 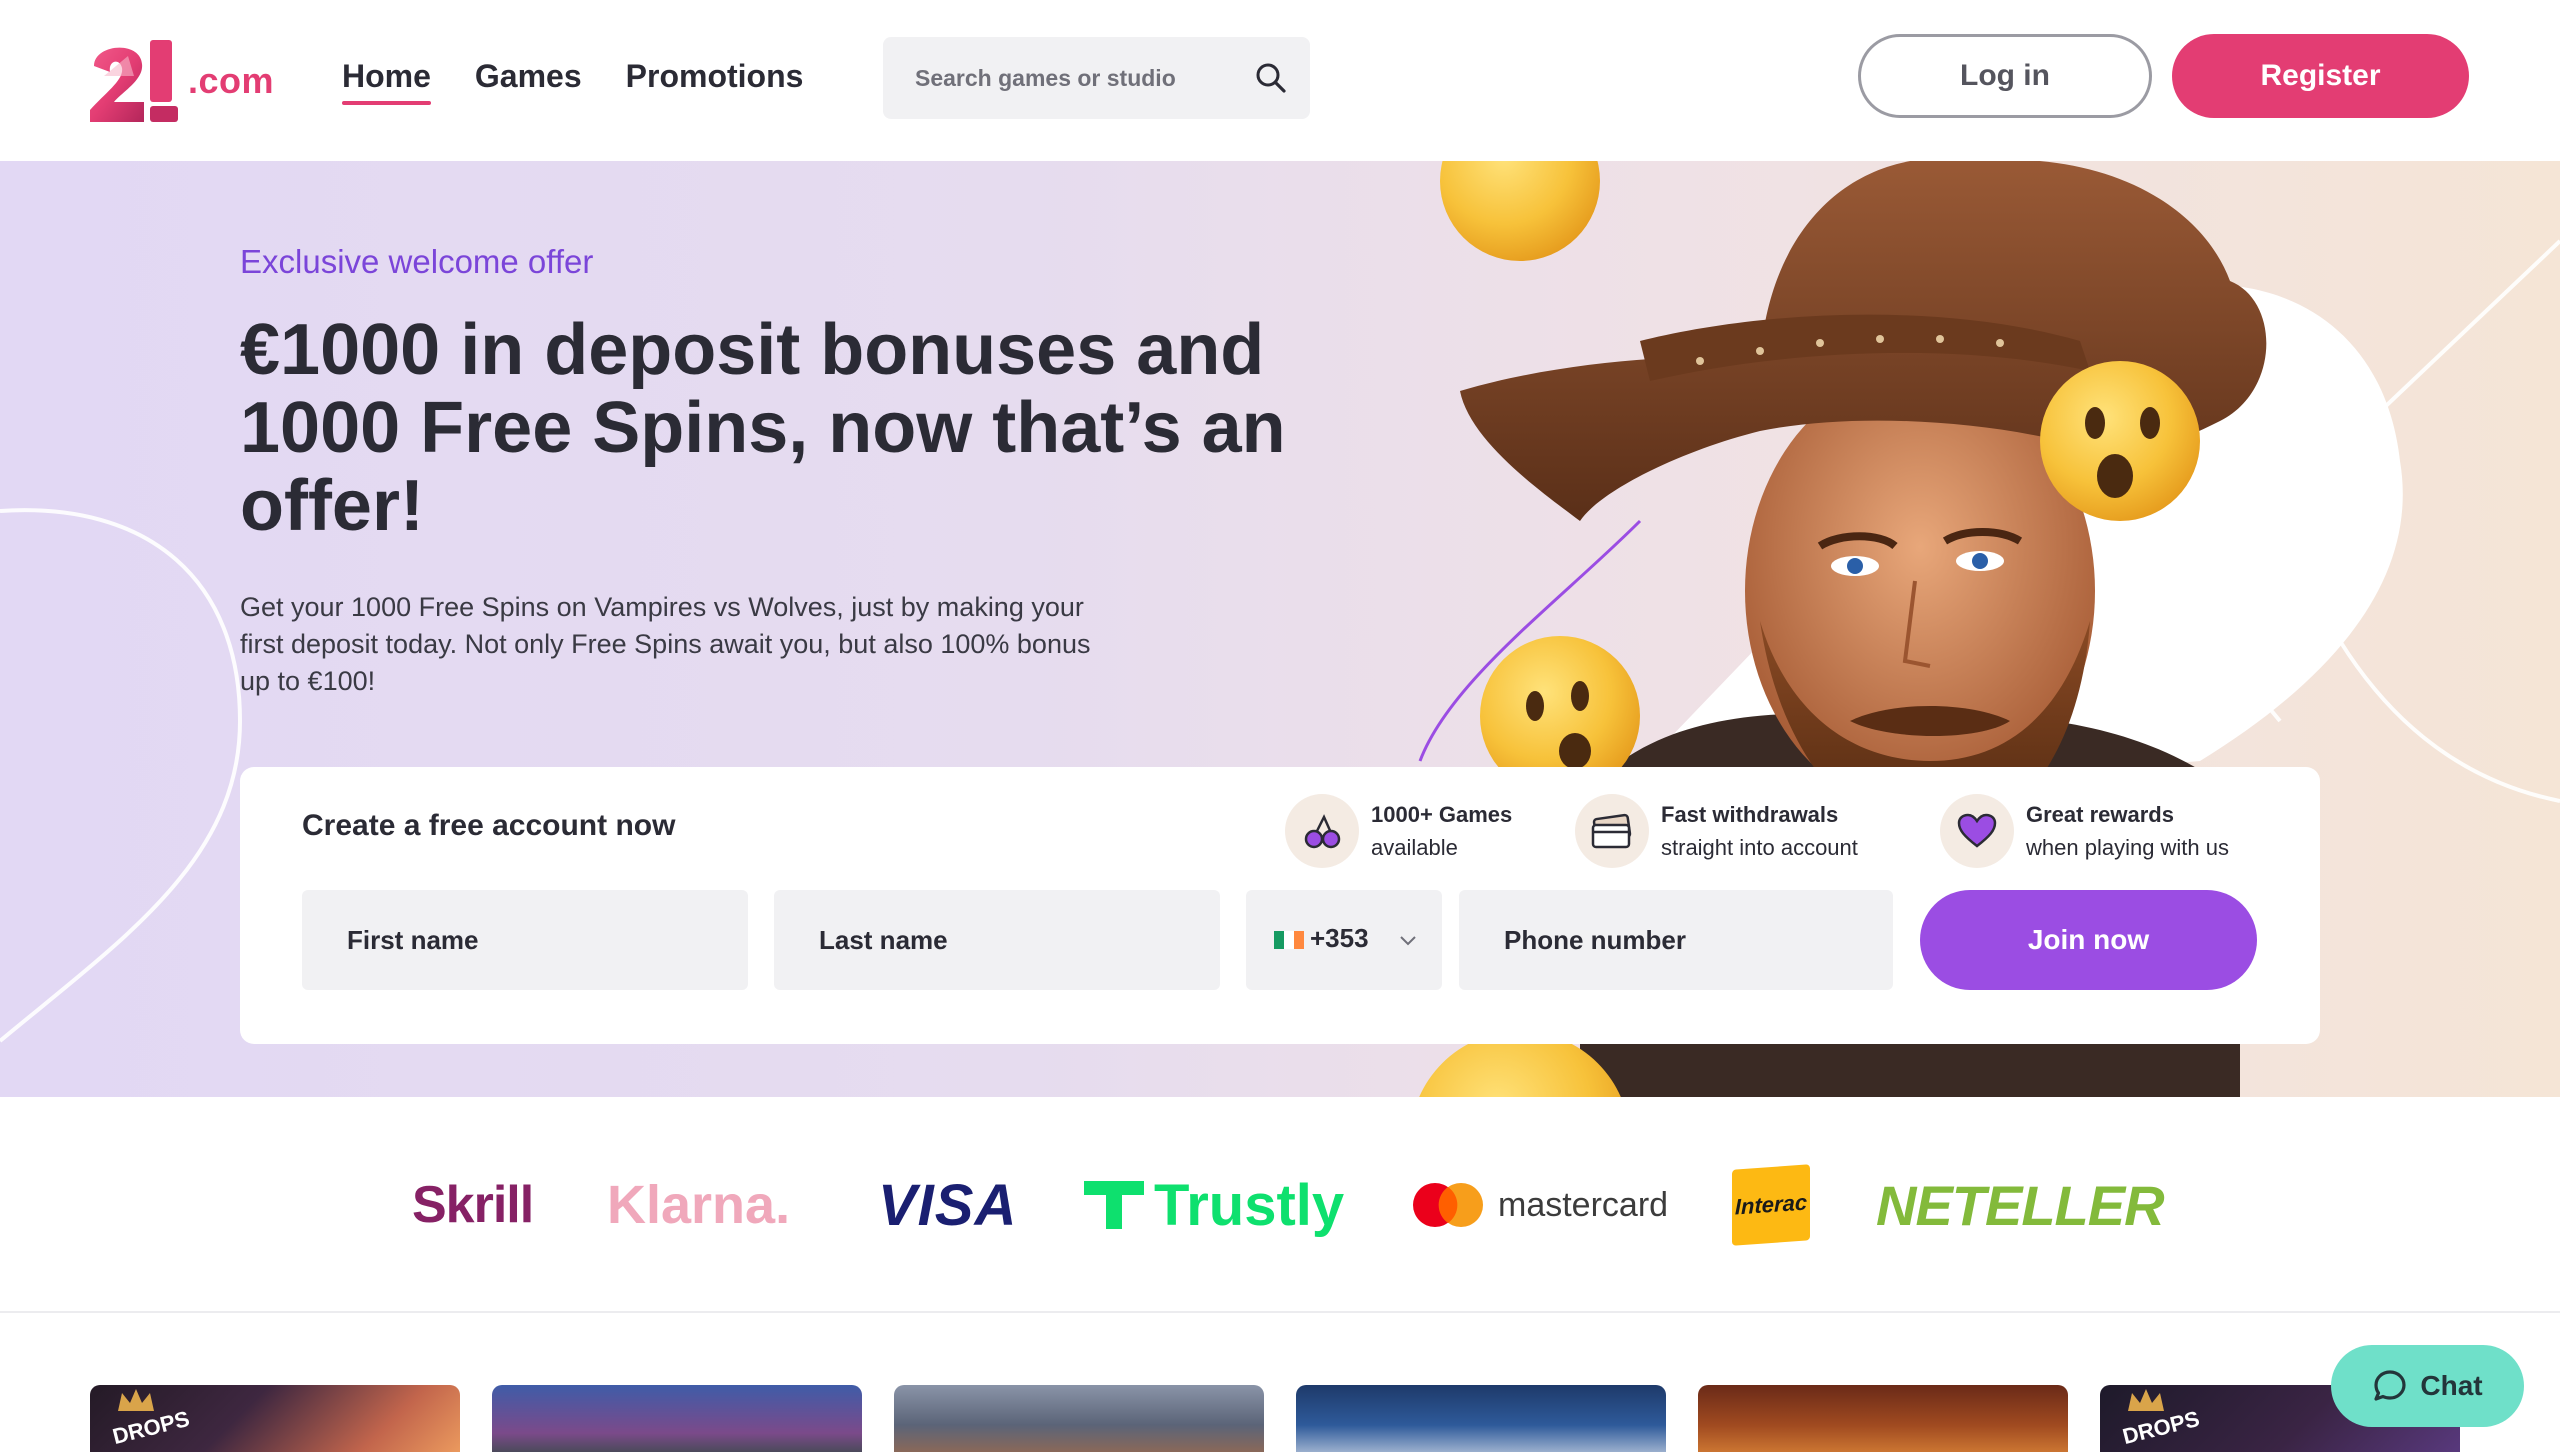 What do you see at coordinates (1280, 1382) in the screenshot?
I see `game-tiles-row: DROPS DROPS` at bounding box center [1280, 1382].